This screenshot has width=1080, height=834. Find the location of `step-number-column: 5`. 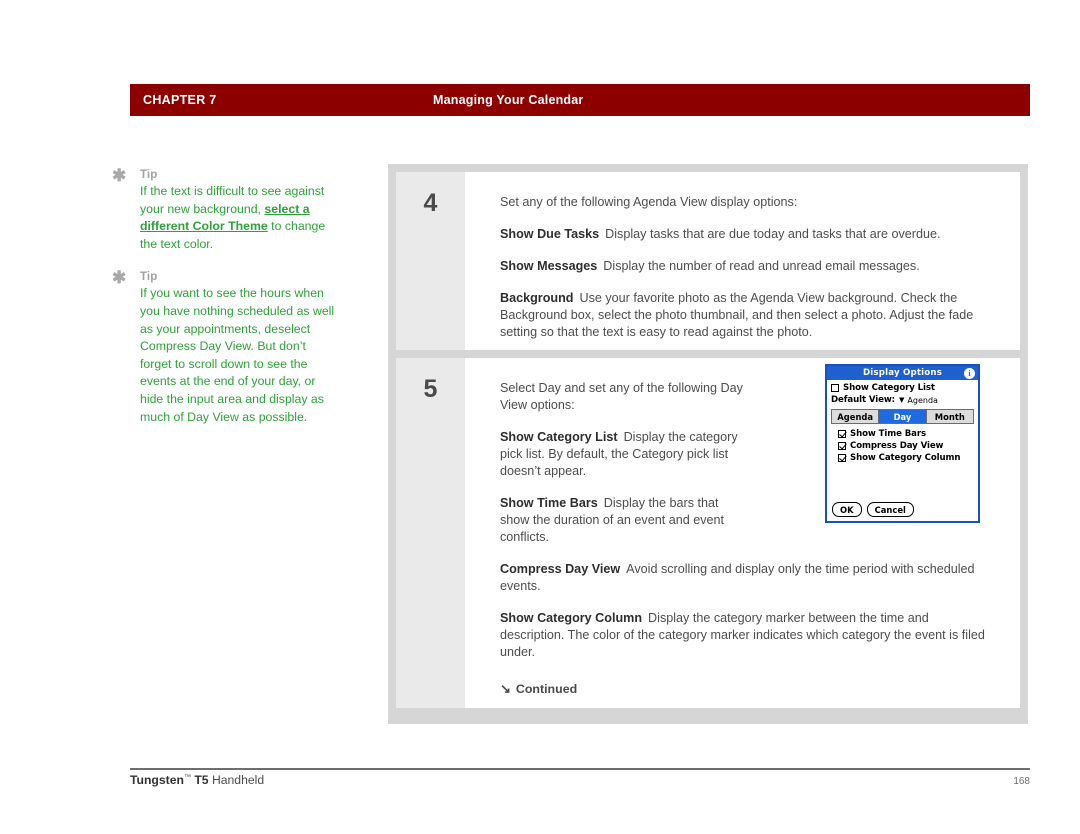

step-number-column: 5 is located at coordinates (430, 533).